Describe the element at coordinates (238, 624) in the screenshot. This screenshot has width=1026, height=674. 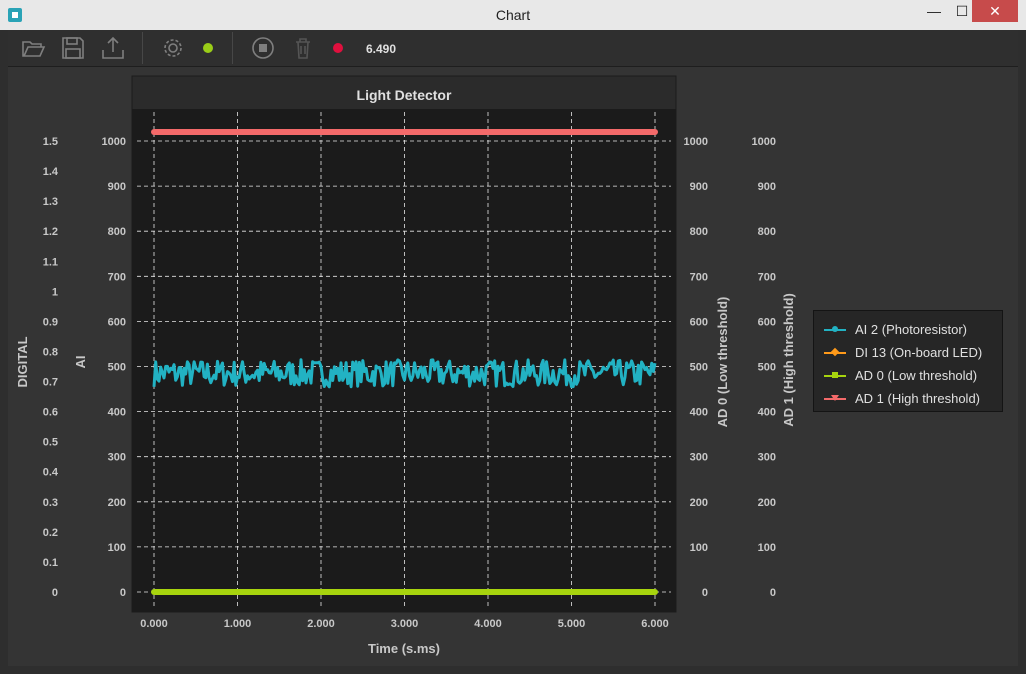
I see `x-tick-label: 1.000` at that location.